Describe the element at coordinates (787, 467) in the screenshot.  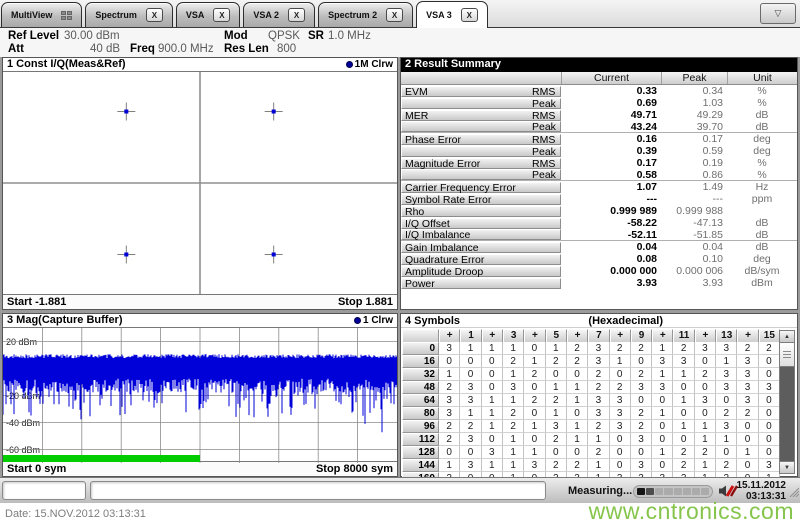
I see `scroll-down-button: ▼` at that location.